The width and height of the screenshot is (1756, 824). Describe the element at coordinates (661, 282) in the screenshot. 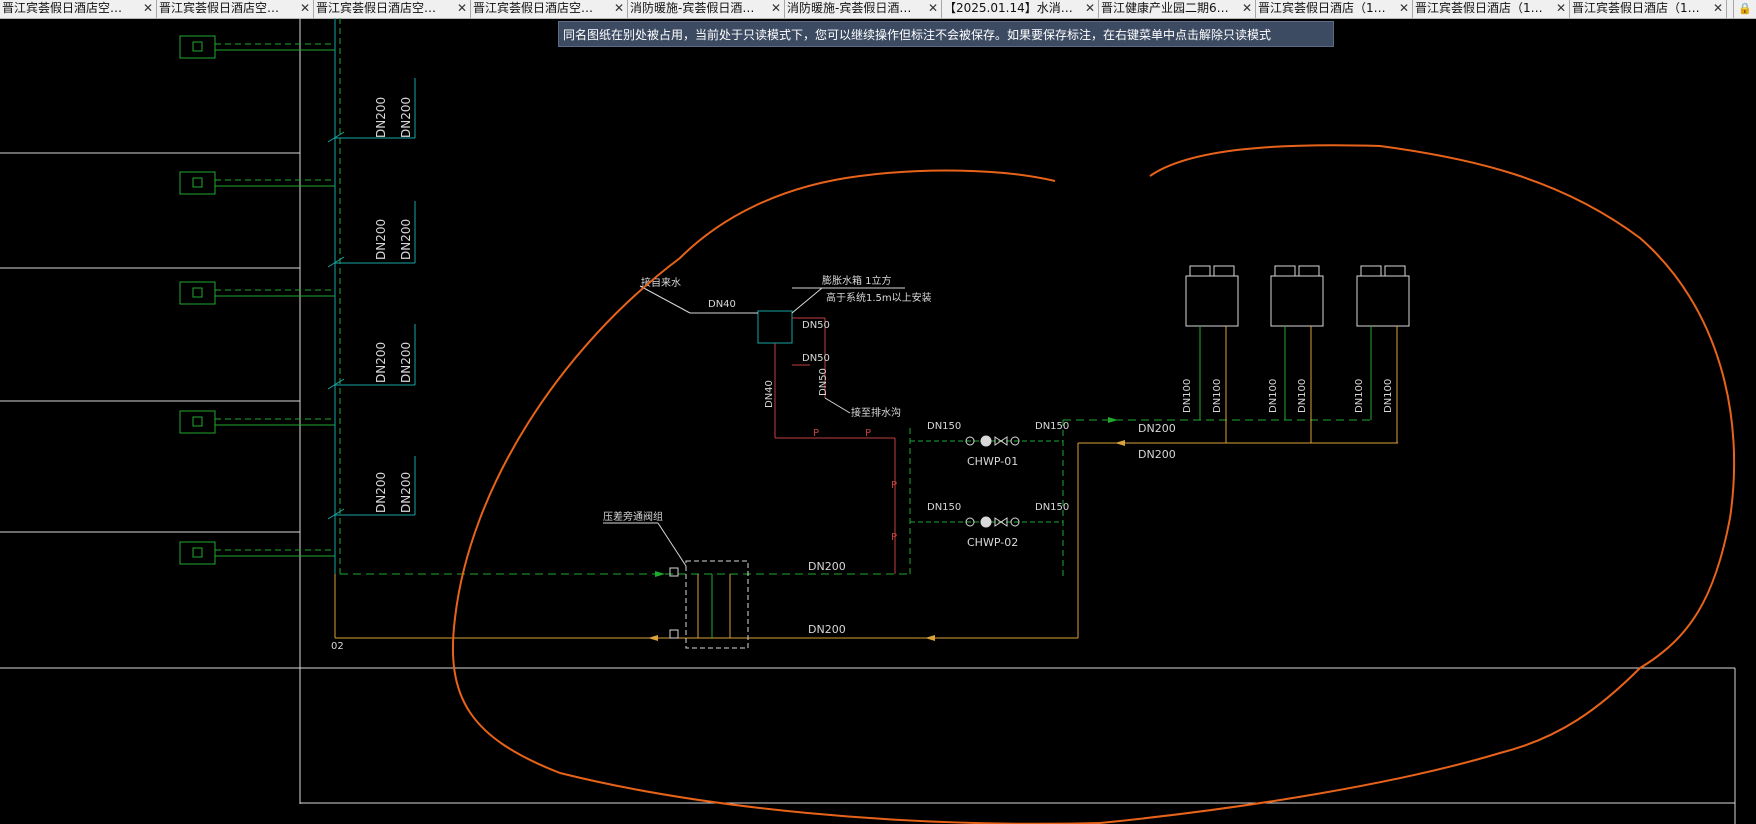

I see `tap-water-label: 接自来水` at that location.